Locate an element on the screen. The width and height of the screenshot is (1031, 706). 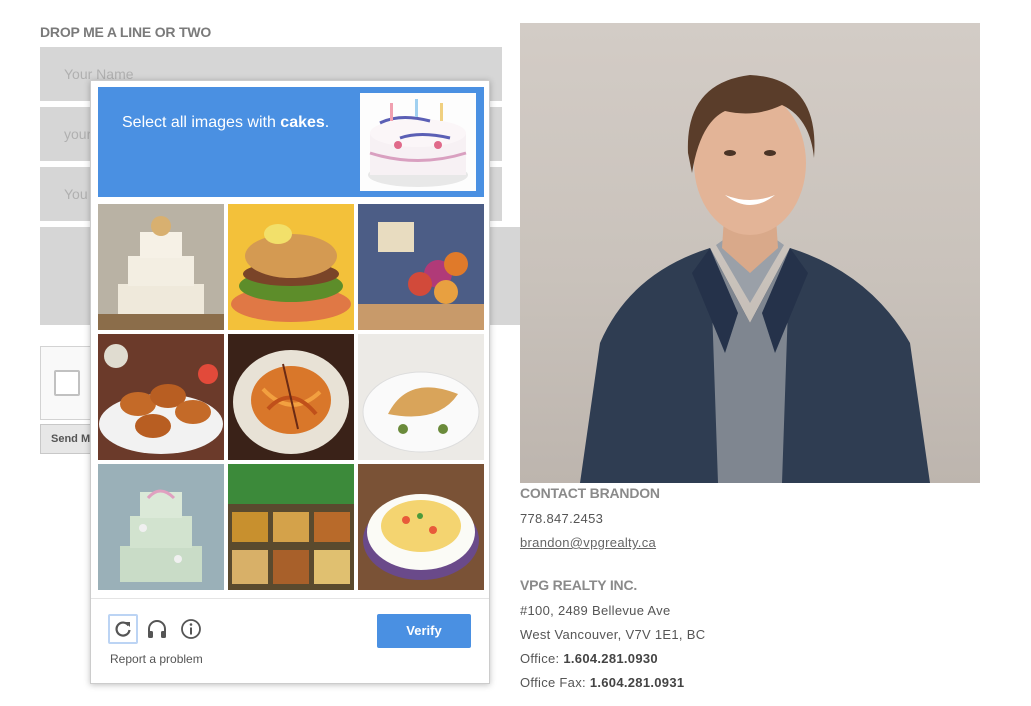
help-info-button is located at coordinates (191, 629).